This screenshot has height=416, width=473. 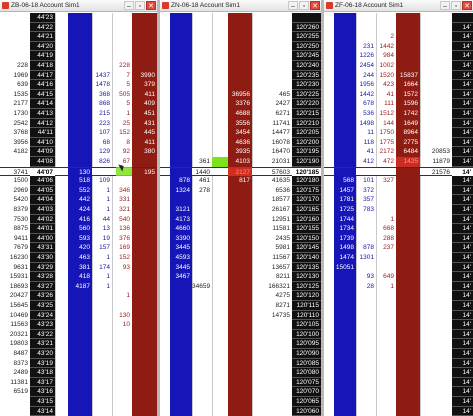 I want to click on price-cell: 44'20, so click(x=42, y=46).